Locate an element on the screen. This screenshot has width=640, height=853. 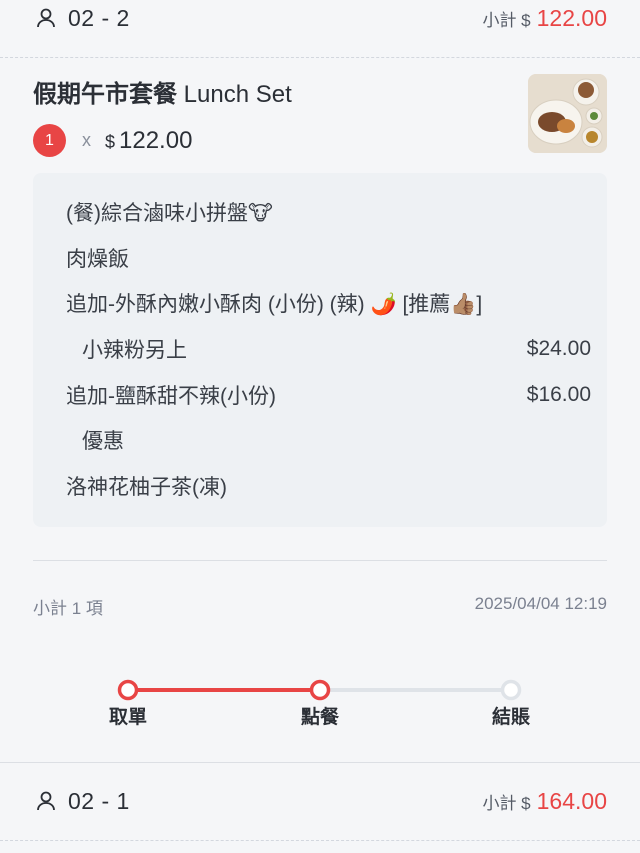
item-title-en: Lunch Set is located at coordinates (237, 94).